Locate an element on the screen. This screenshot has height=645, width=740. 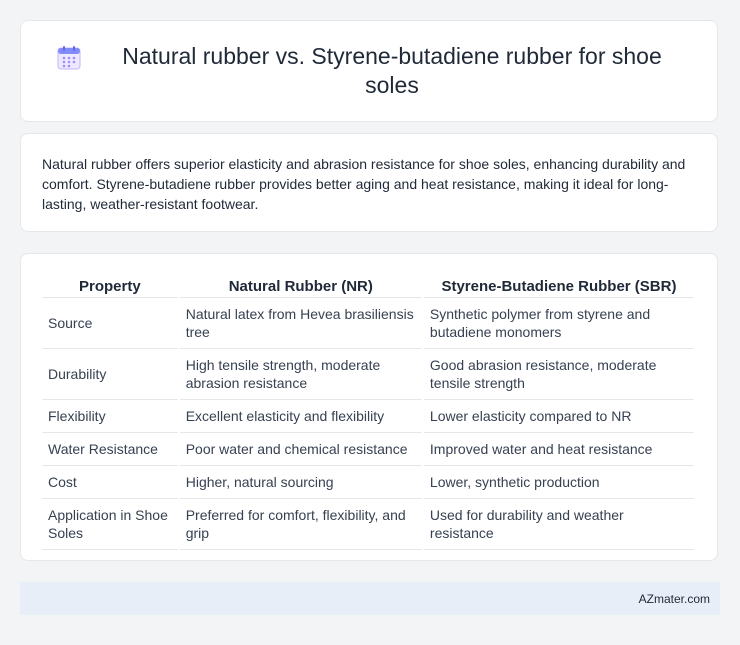
calendar-icon is located at coordinates (69, 58).